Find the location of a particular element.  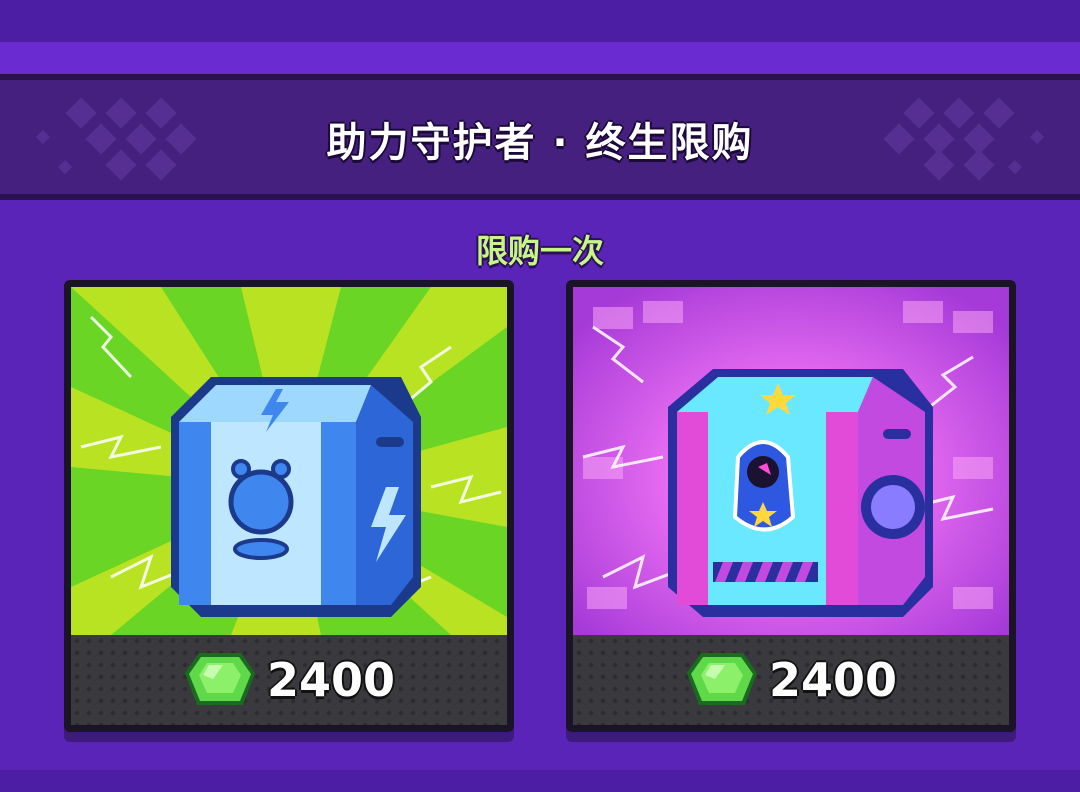

star-box-icon is located at coordinates (800, 493).